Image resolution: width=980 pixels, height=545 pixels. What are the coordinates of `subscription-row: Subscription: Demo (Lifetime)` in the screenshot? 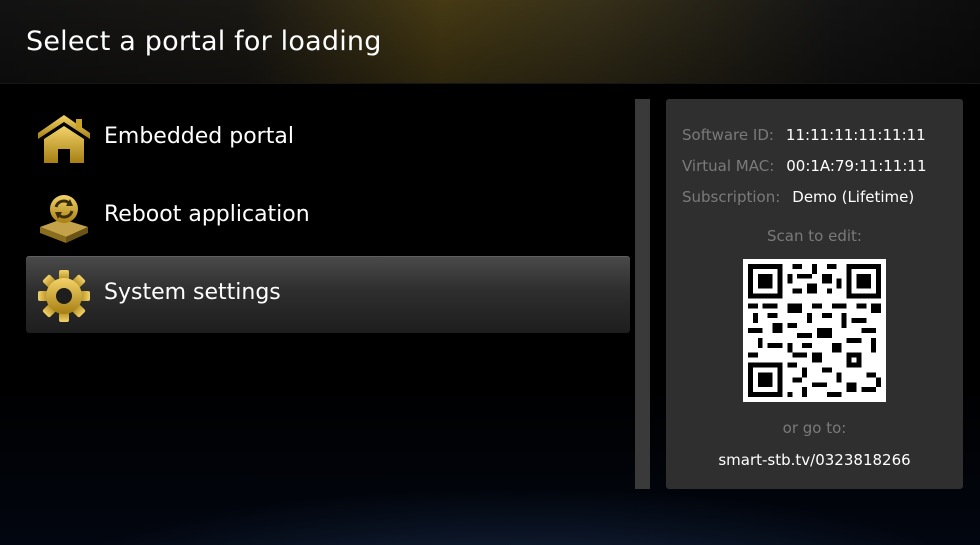 It's located at (798, 197).